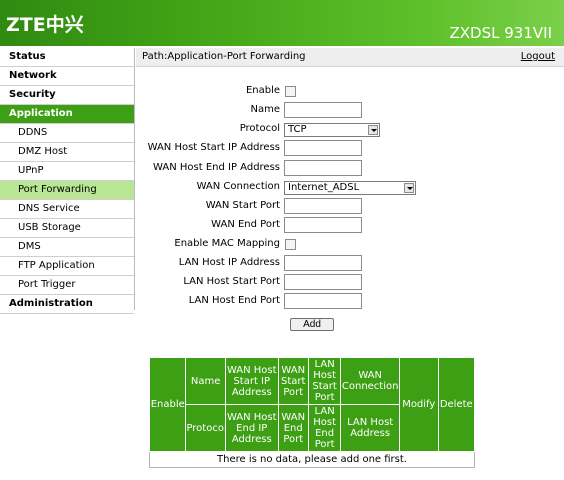 The height and width of the screenshot is (480, 564). Describe the element at coordinates (206, 428) in the screenshot. I see `header-protocol: Protocol` at that location.